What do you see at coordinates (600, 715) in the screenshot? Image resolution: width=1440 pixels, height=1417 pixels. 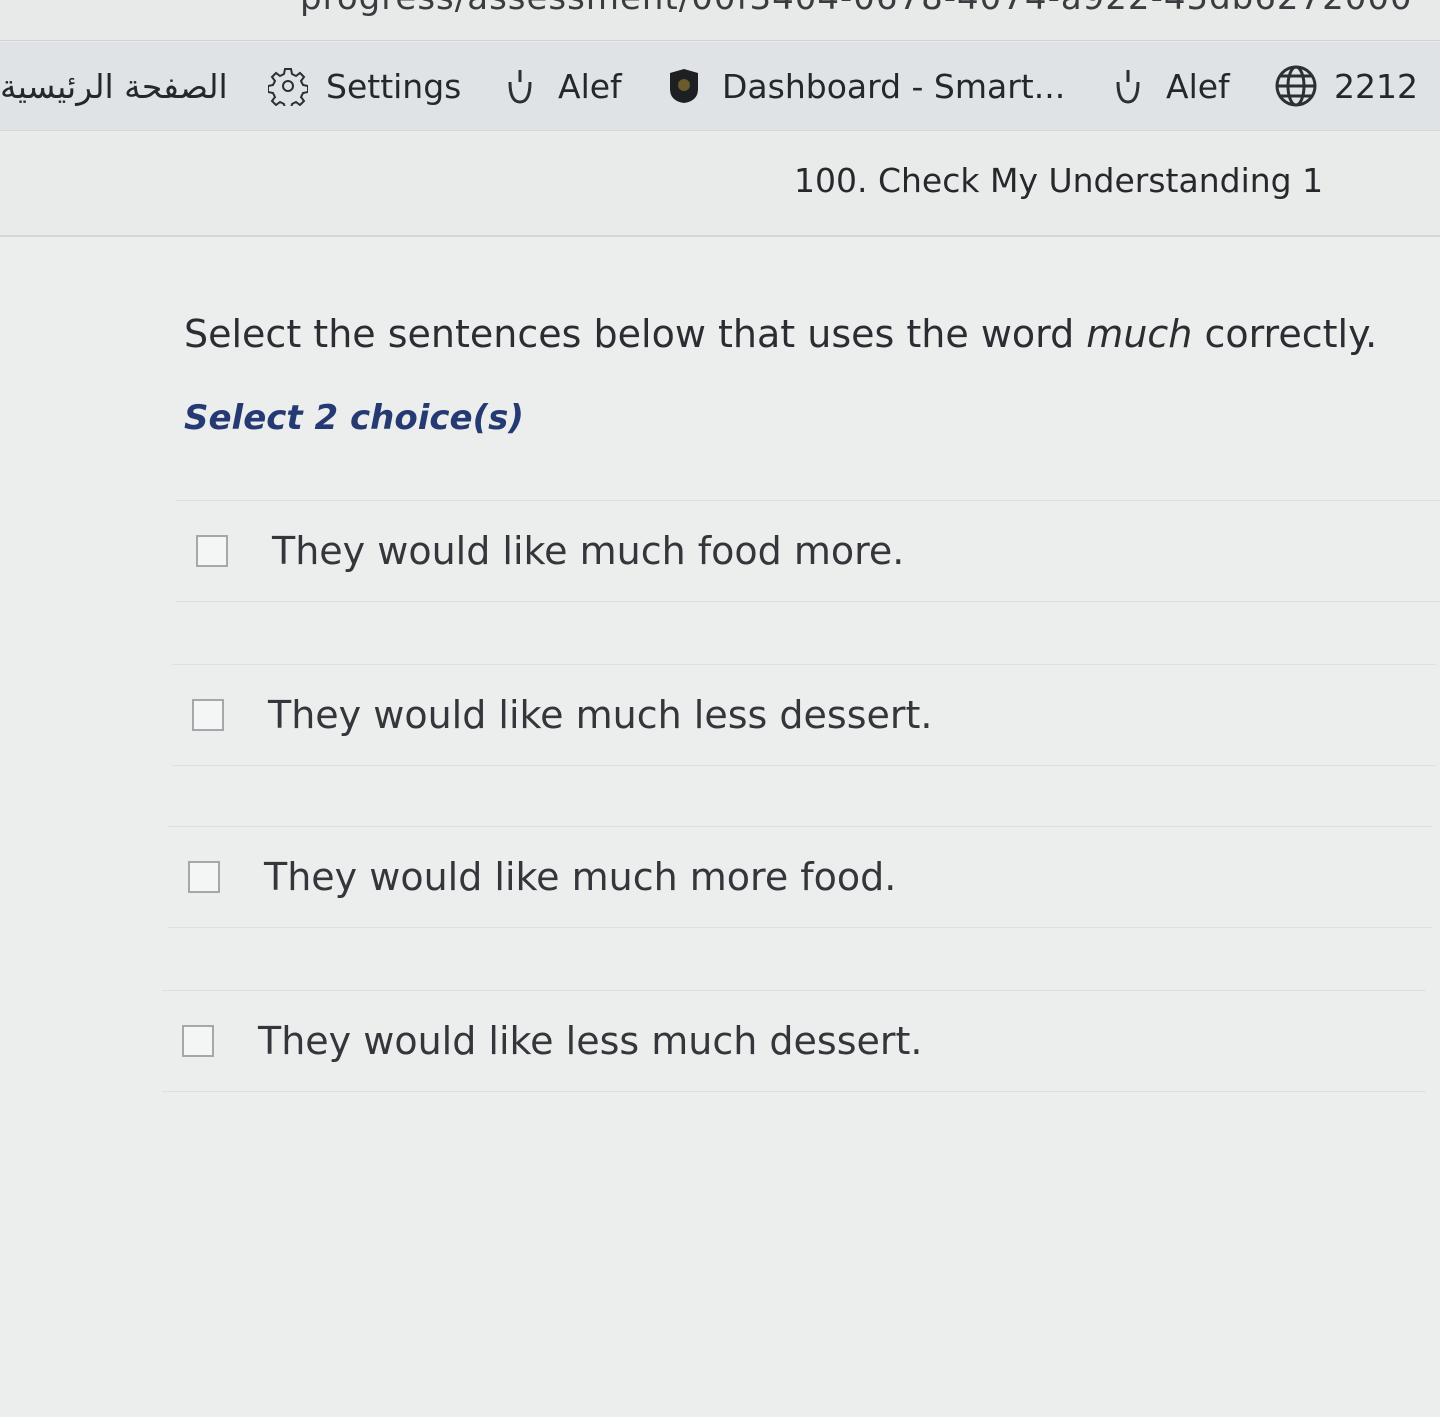 I see `choice-text: They would like much less dessert.` at bounding box center [600, 715].